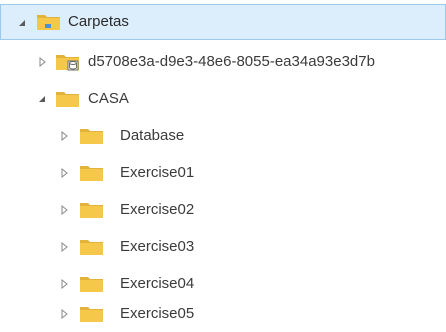 This screenshot has width=446, height=332. I want to click on tree-item-exercise03: Exercise03, so click(223, 247).